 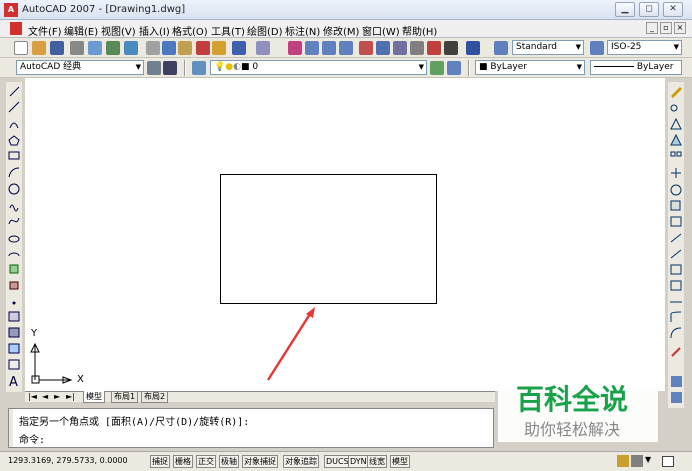 What do you see at coordinates (383, 48) in the screenshot?
I see `design-center-icon` at bounding box center [383, 48].